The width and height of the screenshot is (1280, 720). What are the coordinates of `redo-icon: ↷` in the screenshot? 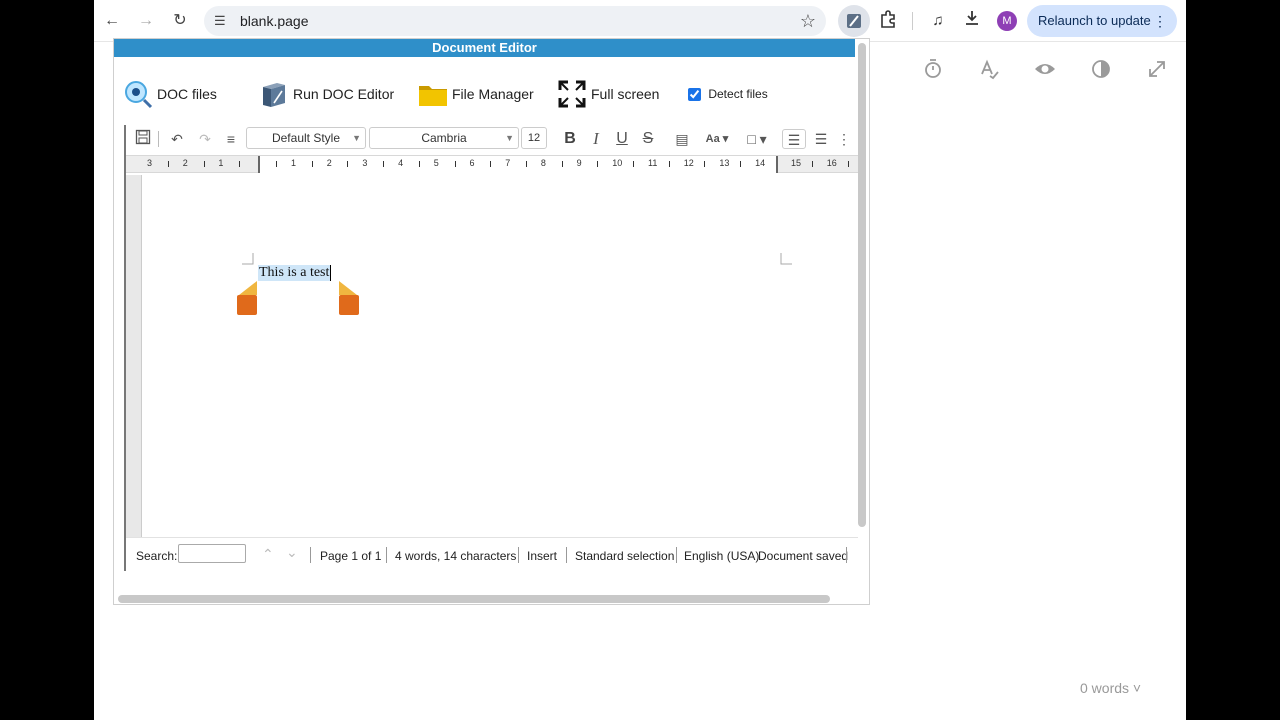 It's located at (205, 139).